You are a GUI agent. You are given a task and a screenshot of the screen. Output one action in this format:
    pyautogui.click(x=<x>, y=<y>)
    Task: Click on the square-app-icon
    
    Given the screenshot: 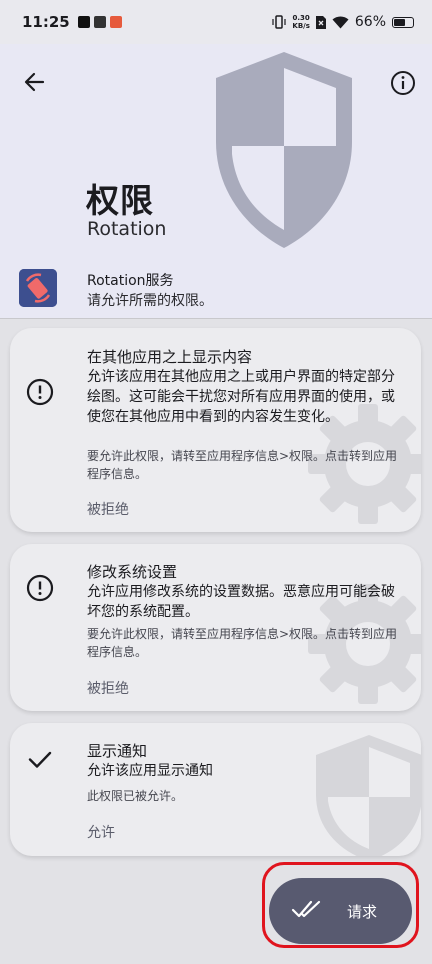 What is the action you would take?
    pyautogui.click(x=99, y=22)
    